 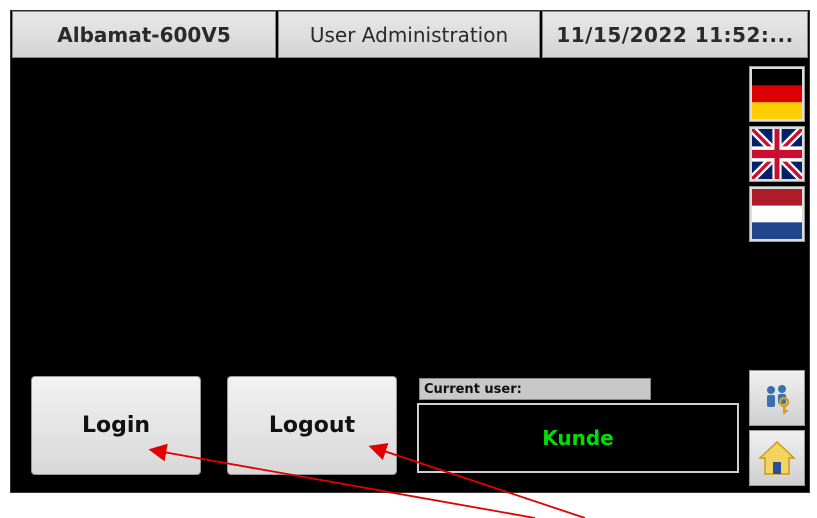 I want to click on current-user-value: Kunde, so click(x=578, y=438).